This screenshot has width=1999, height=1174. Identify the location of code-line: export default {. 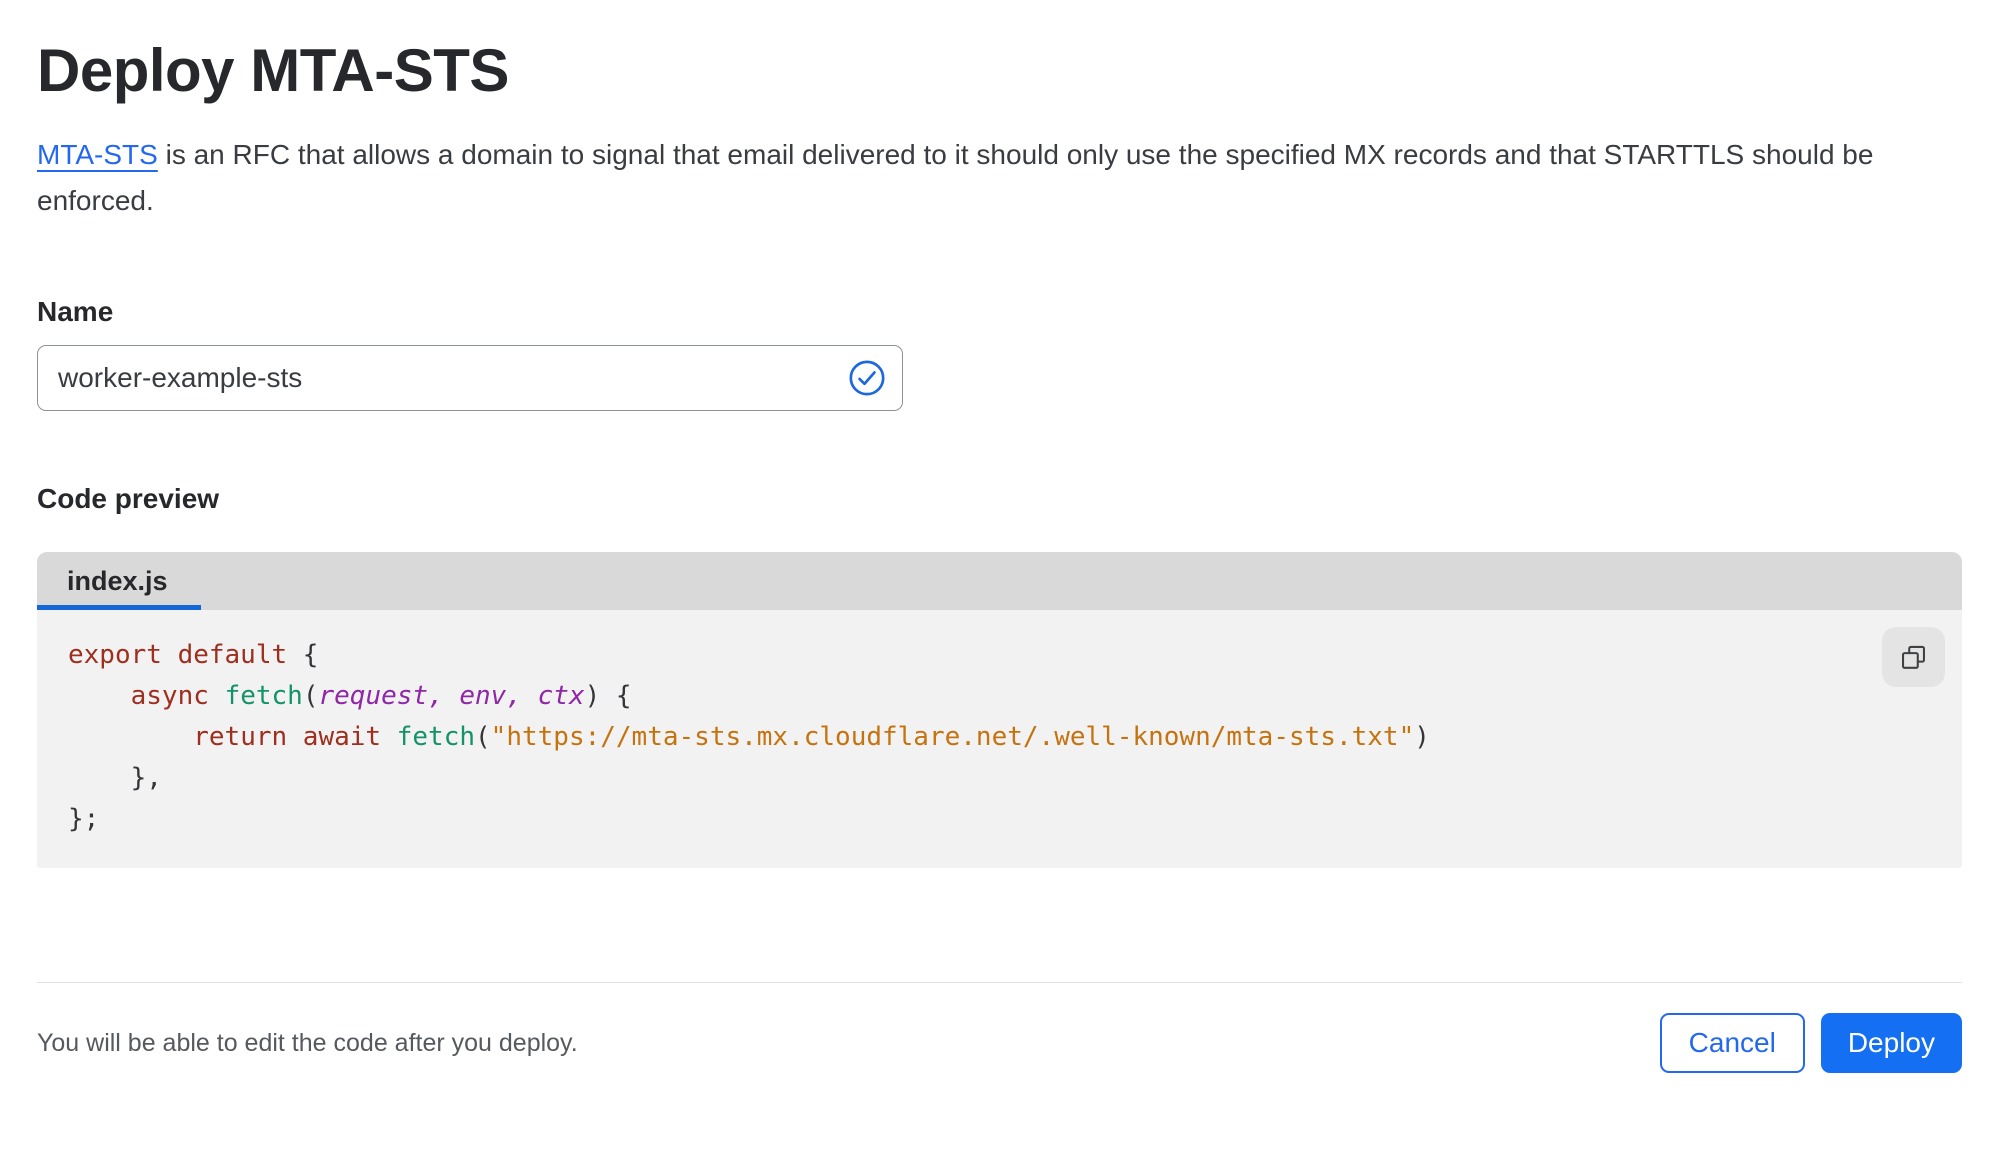
(193, 655).